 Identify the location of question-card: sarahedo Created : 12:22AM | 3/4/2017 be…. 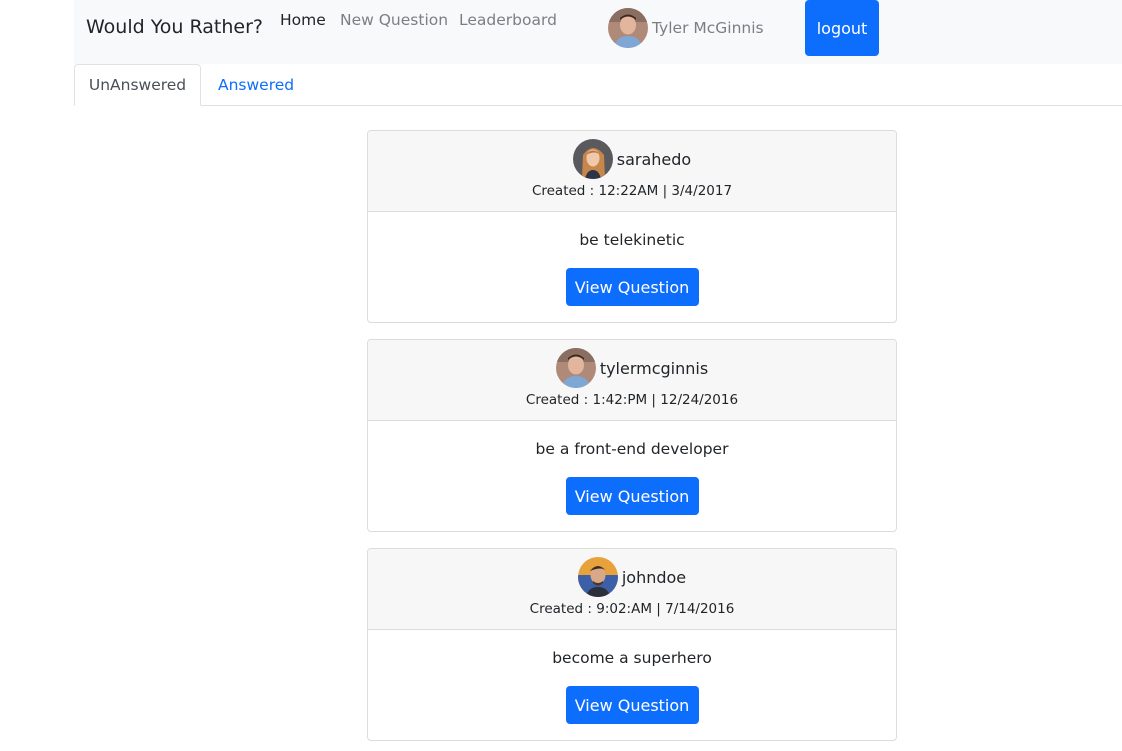
(632, 226).